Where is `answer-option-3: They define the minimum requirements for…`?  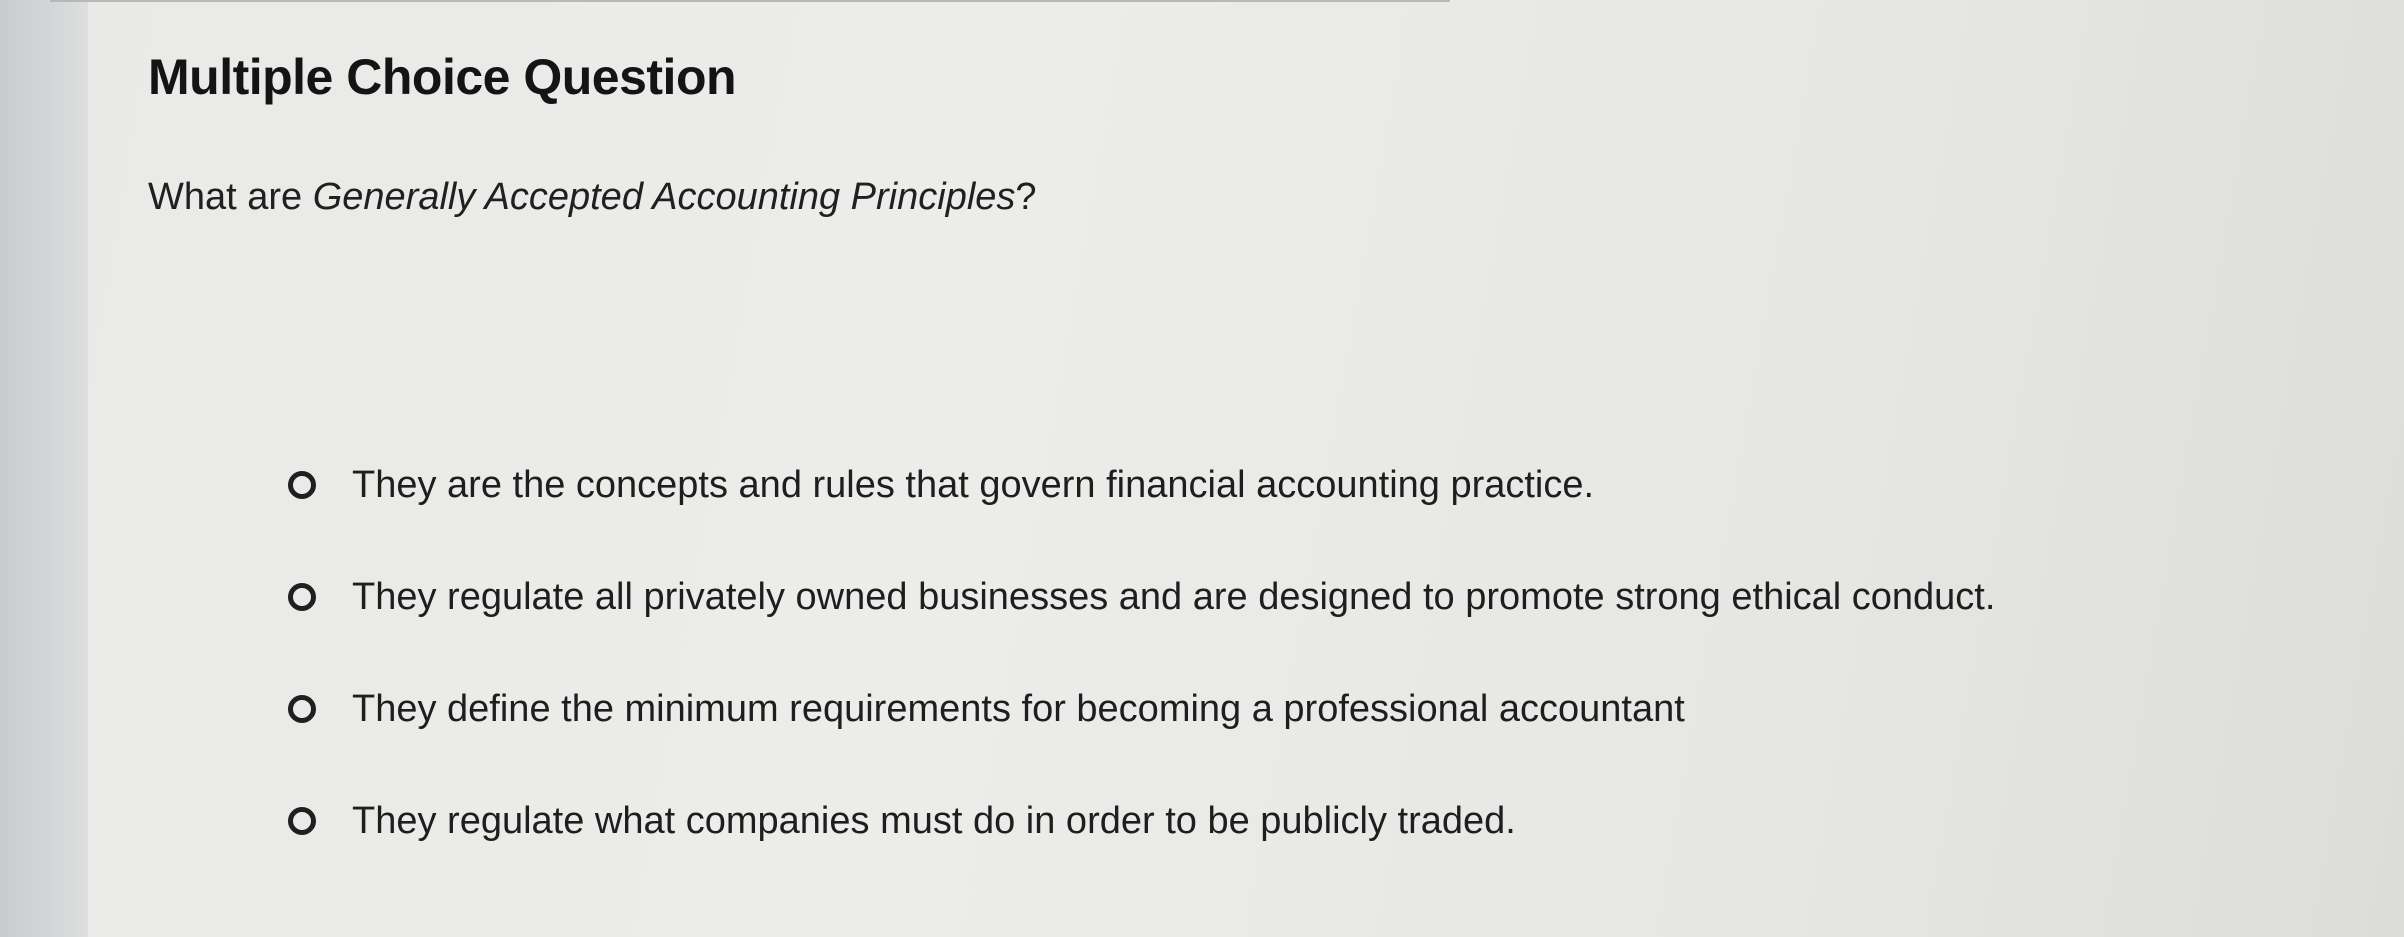
answer-option-3: They define the minimum requirements for… is located at coordinates (1338, 709).